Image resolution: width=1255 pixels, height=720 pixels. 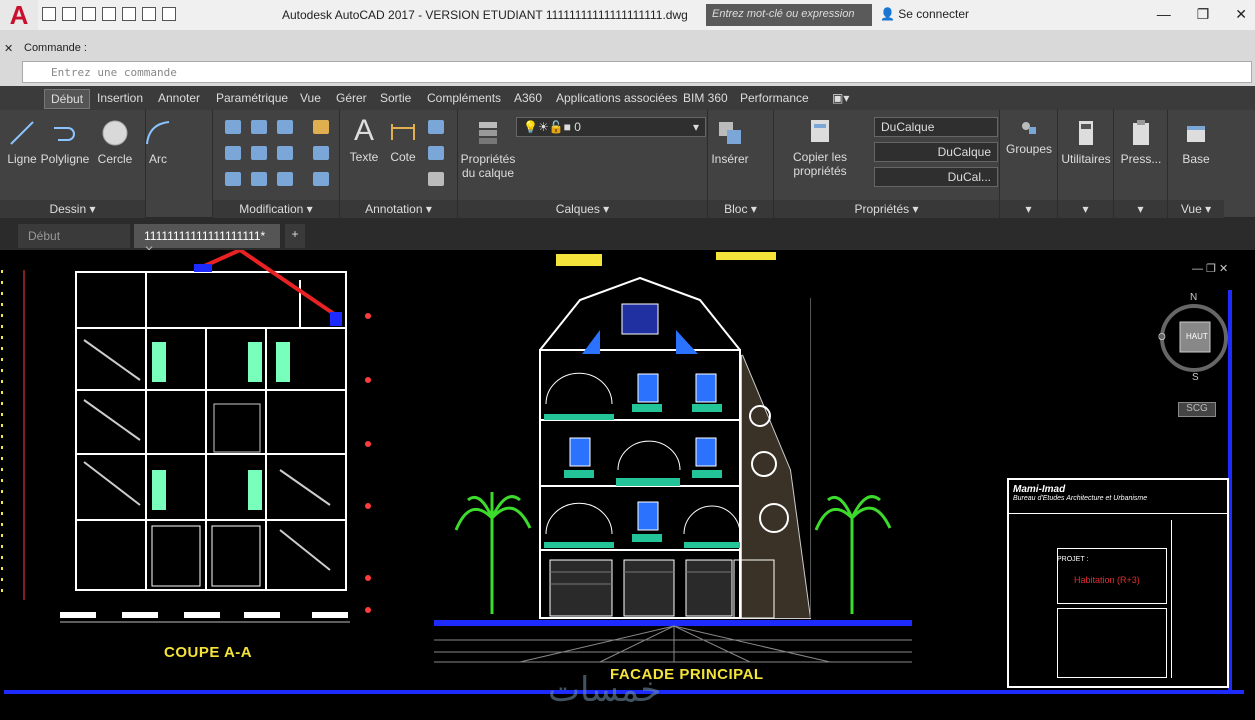 I want to click on panel-proprietes-title-text: Propriétés, so click(x=882, y=209).